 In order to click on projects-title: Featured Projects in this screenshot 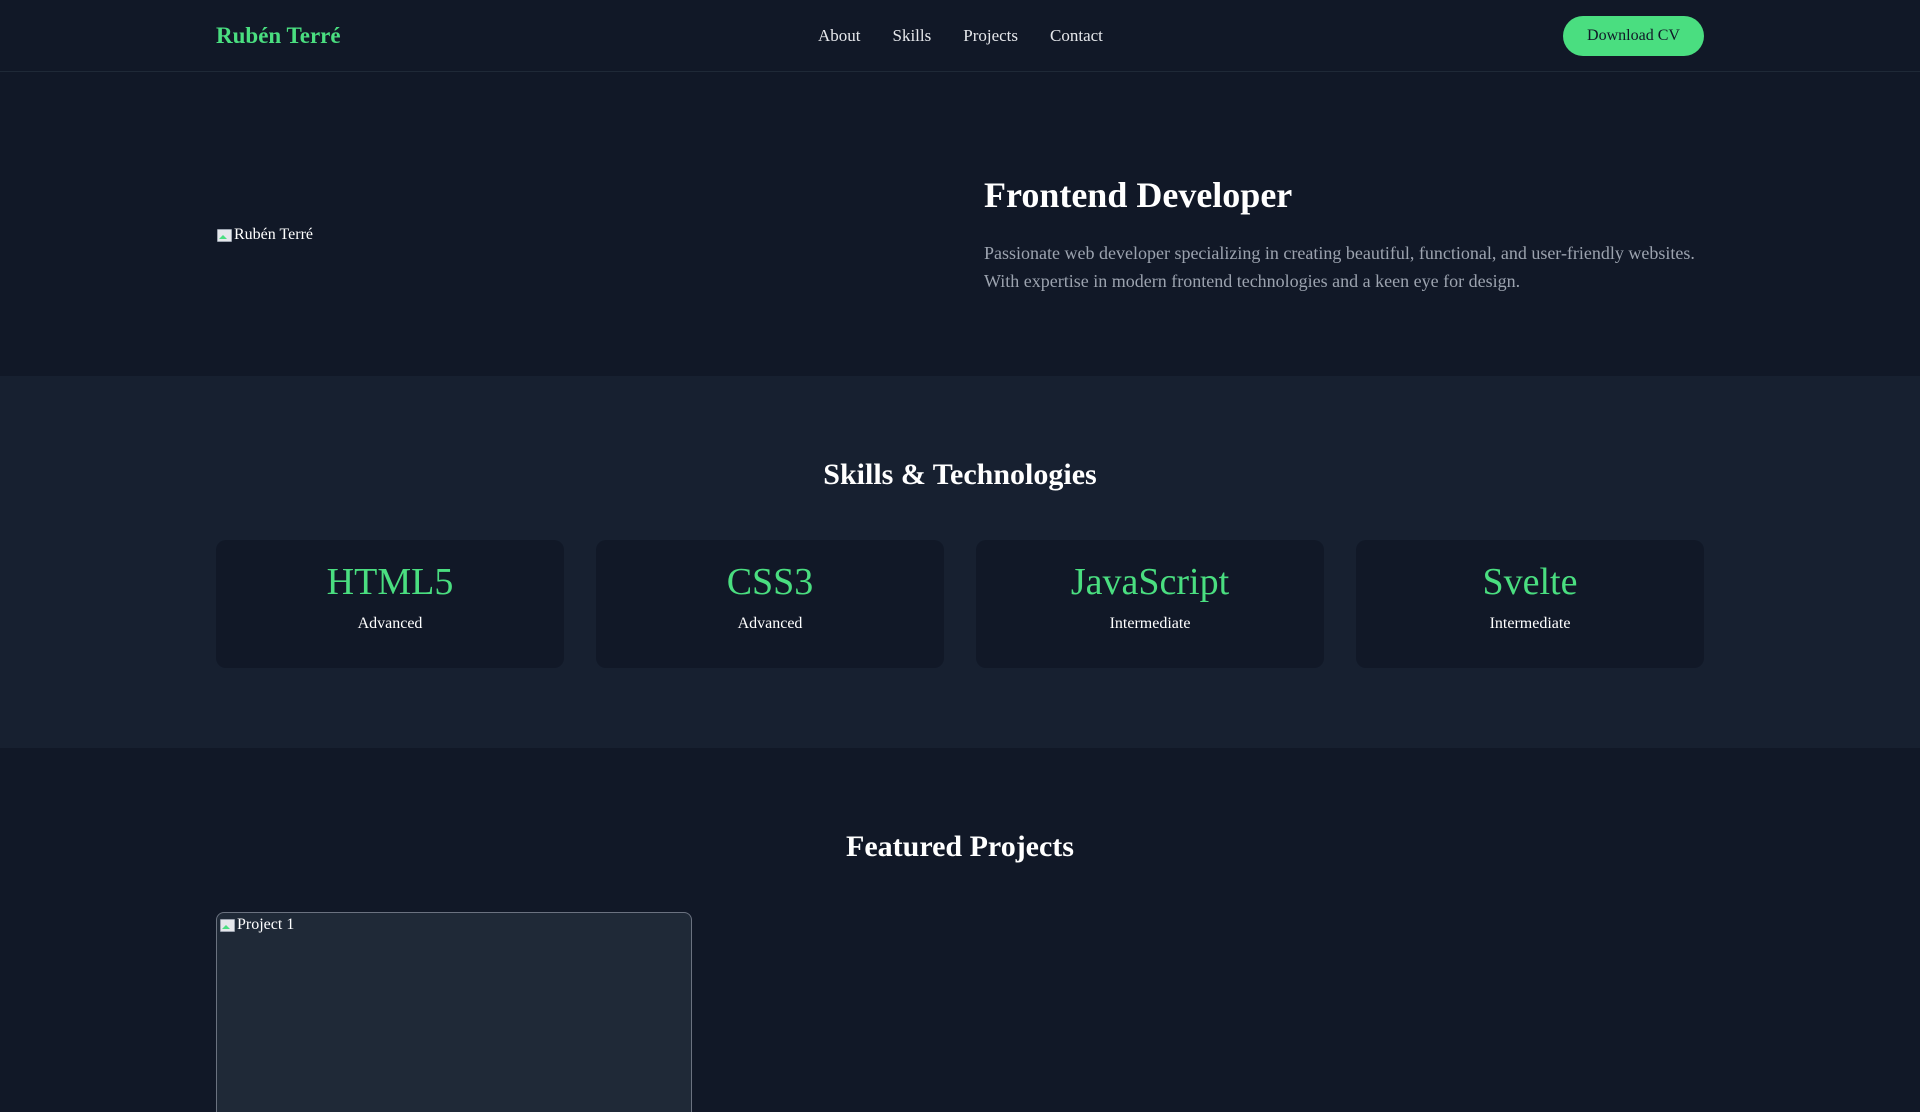, I will do `click(960, 846)`.